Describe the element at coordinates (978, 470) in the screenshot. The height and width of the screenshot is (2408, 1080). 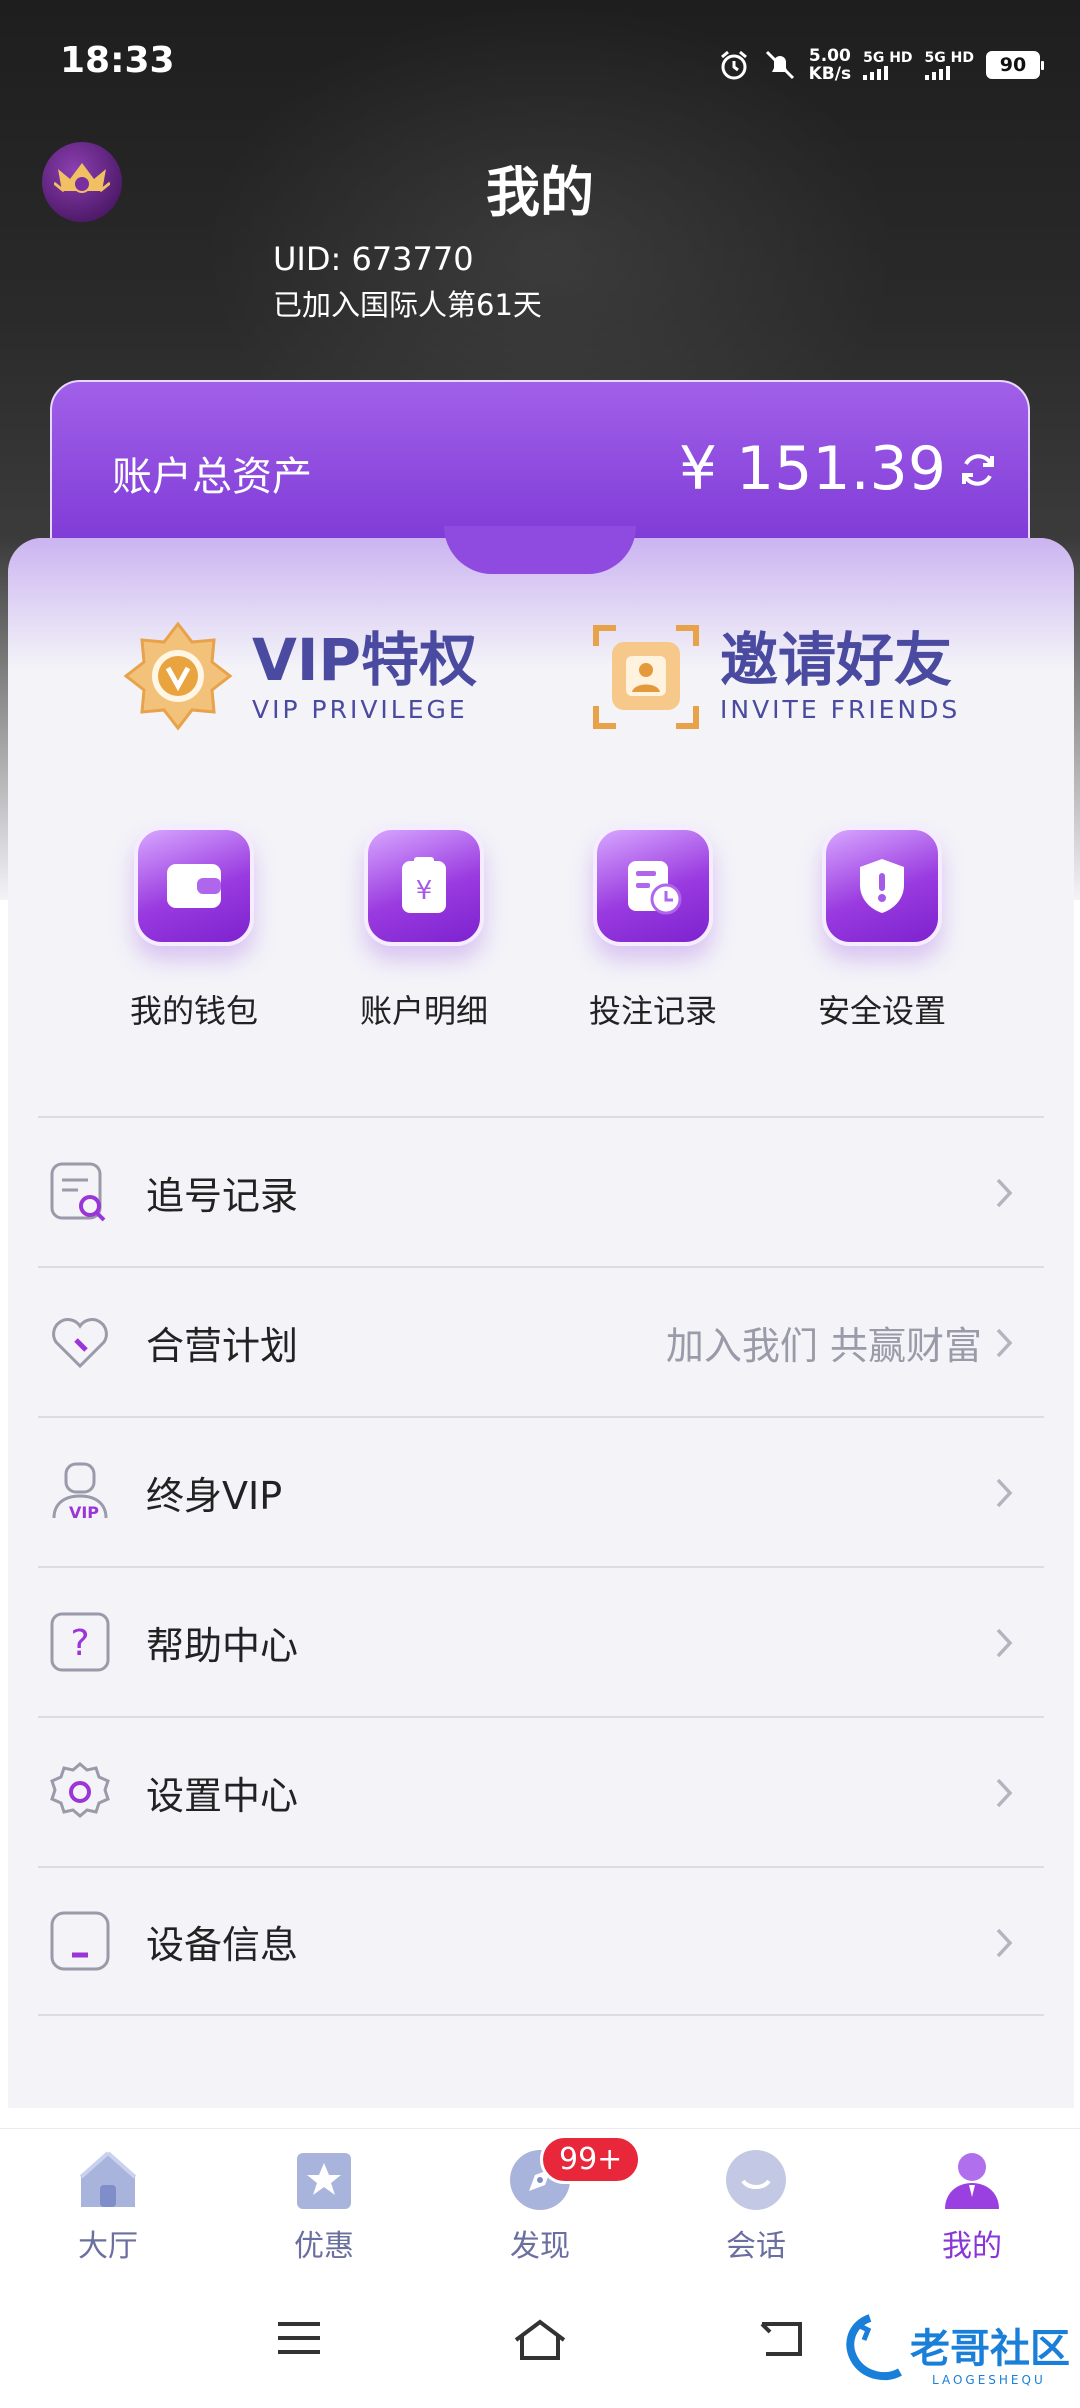
I see `refresh-icon` at that location.